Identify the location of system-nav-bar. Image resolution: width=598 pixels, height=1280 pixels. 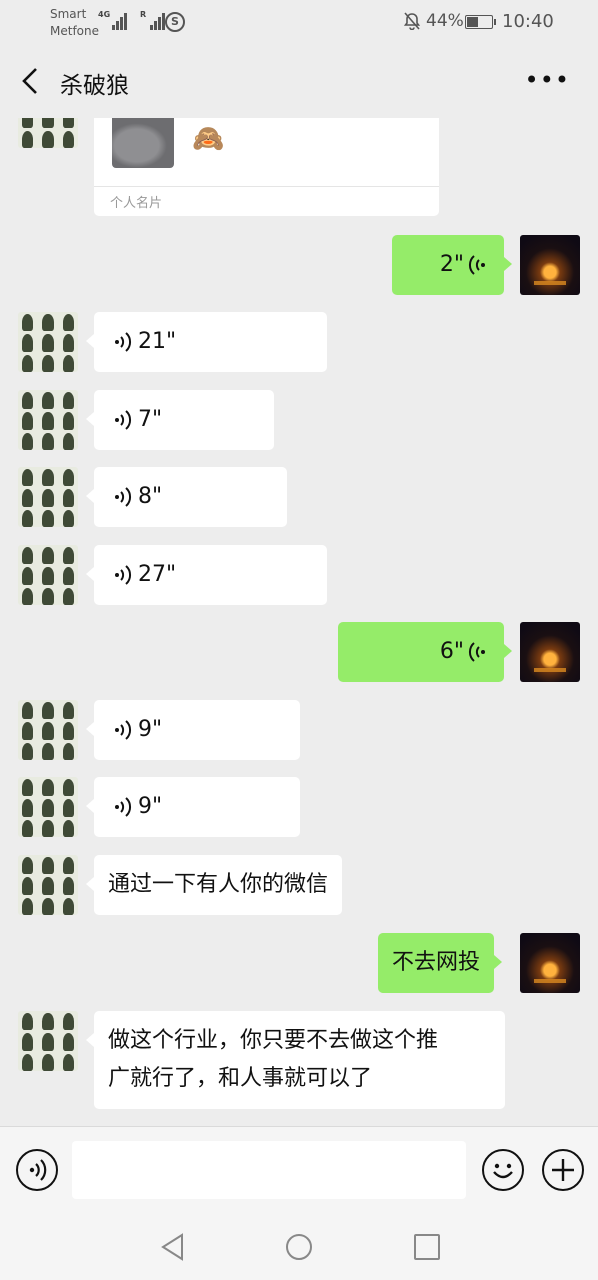
(299, 1247).